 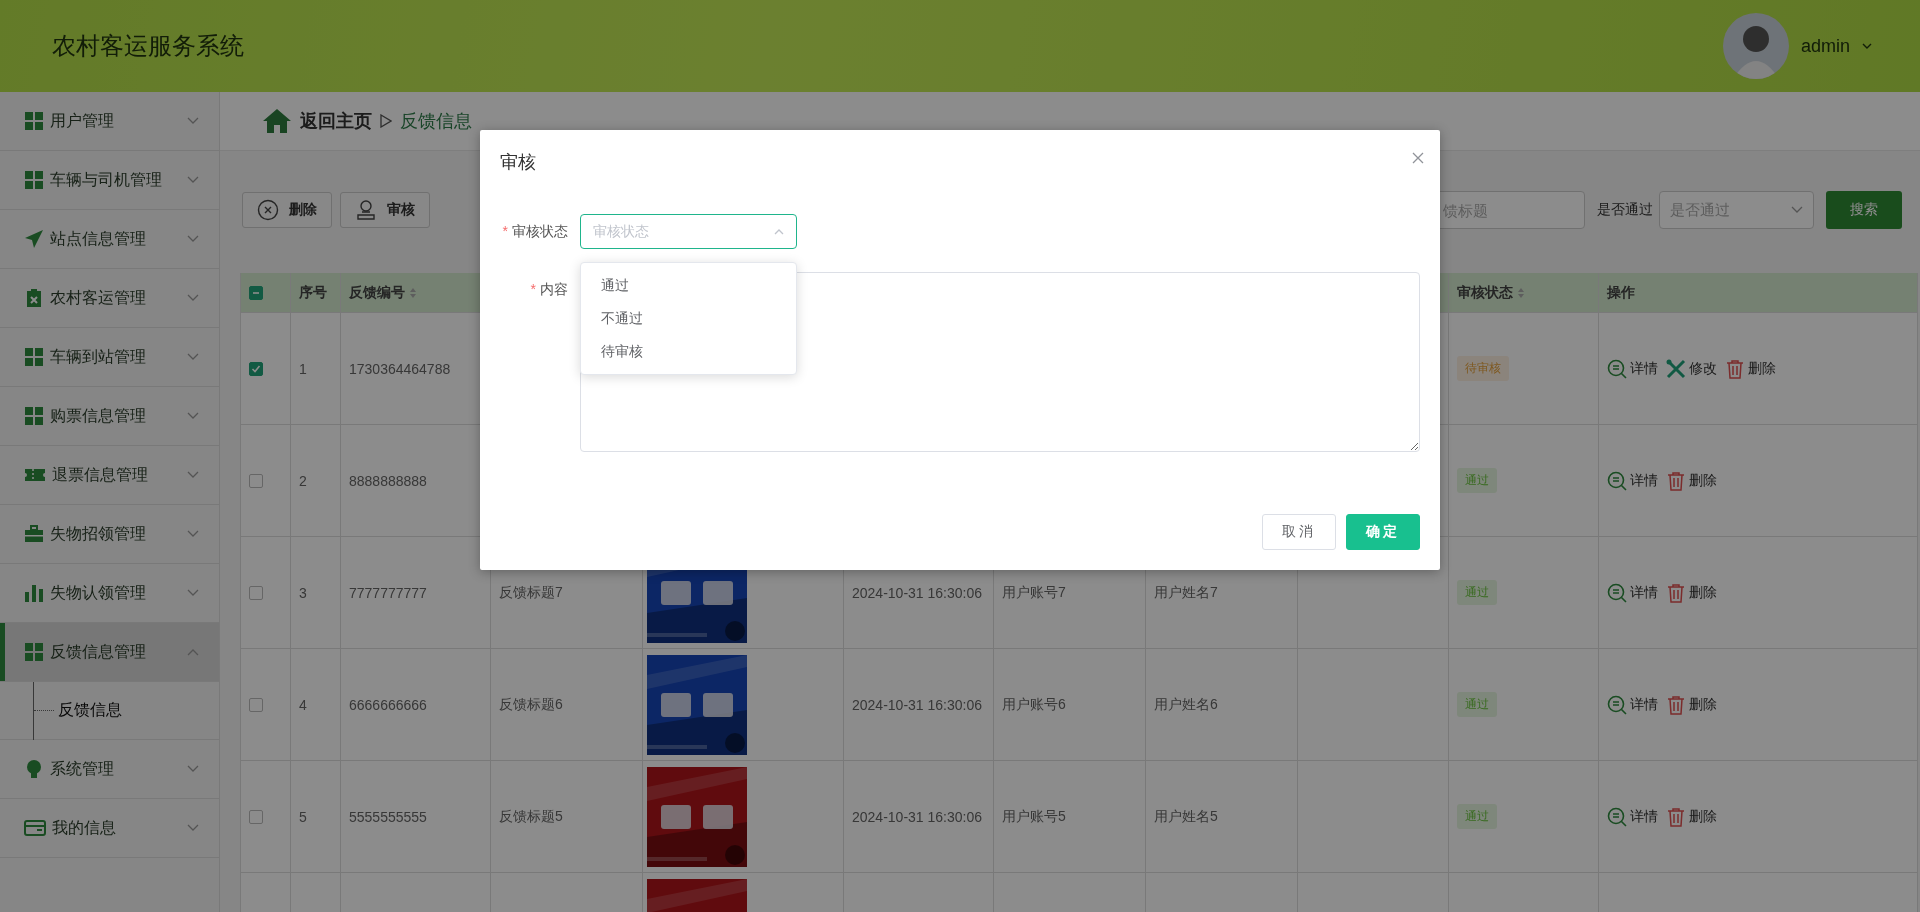 What do you see at coordinates (377, 292) in the screenshot?
I see `column-header: 反馈编号` at bounding box center [377, 292].